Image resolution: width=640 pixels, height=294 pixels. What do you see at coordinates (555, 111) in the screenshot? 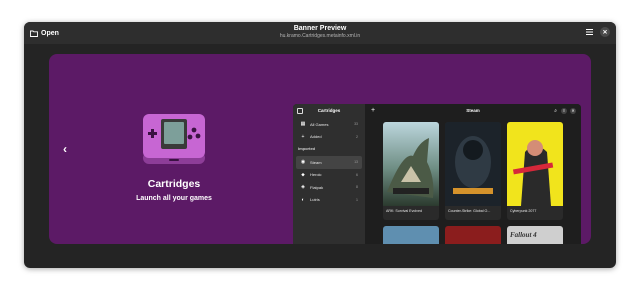
I see `search-icon: ⌕` at bounding box center [555, 111].